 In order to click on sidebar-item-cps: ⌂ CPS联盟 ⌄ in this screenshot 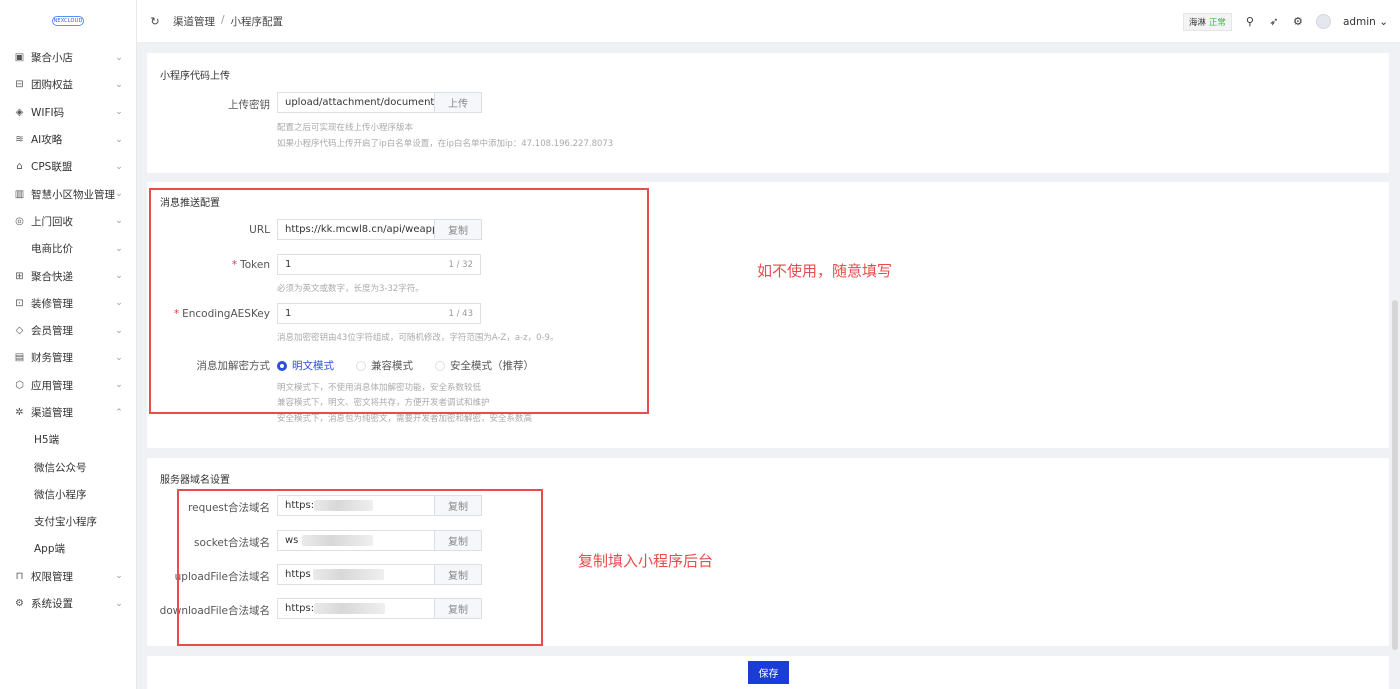, I will do `click(68, 166)`.